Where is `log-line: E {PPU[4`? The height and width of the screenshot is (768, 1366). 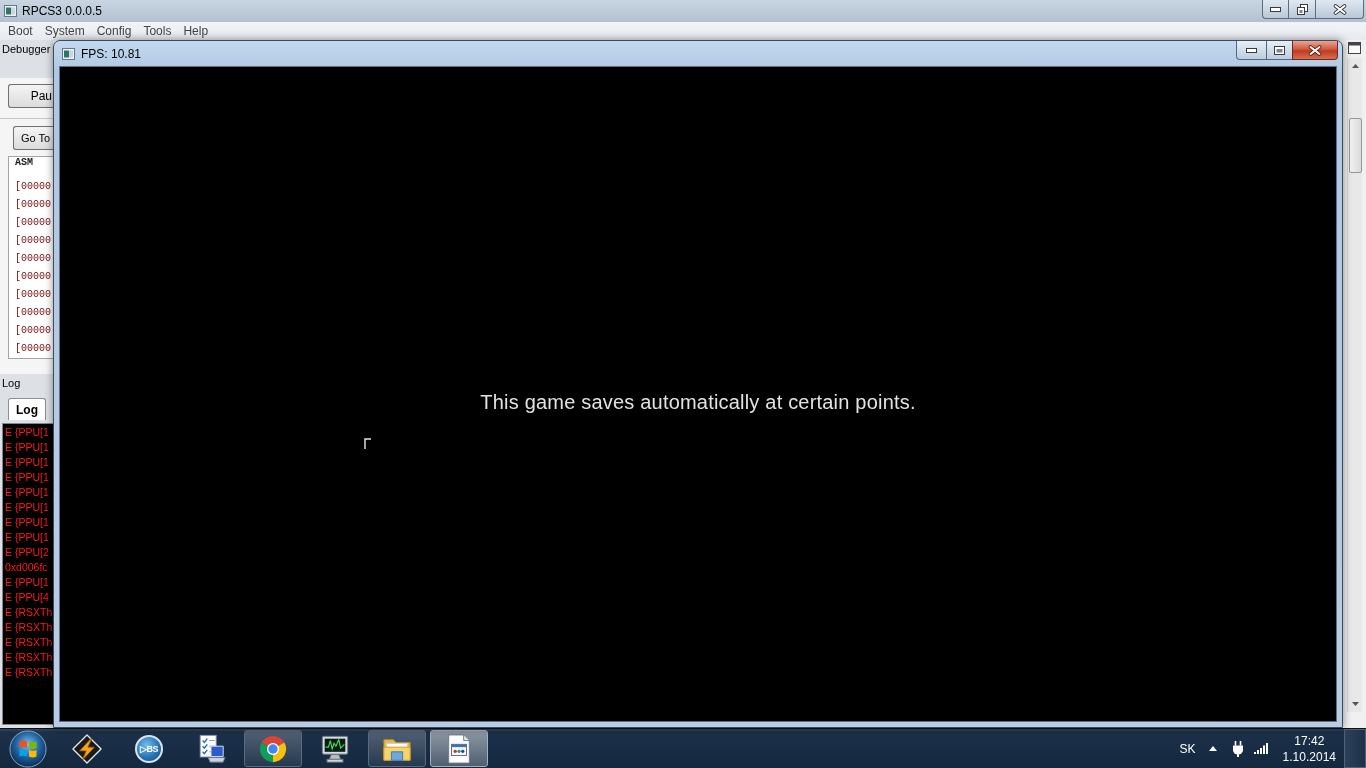 log-line: E {PPU[4 is located at coordinates (27, 597).